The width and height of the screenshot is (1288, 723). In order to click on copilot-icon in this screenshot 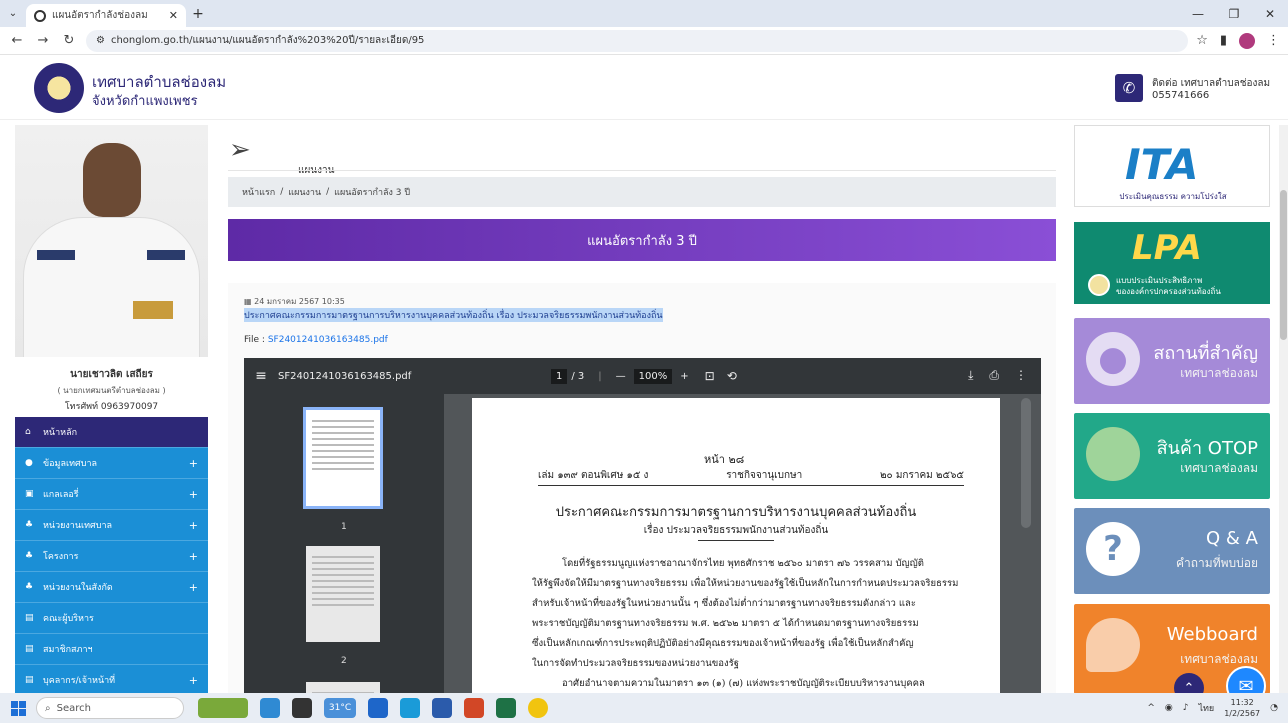, I will do `click(270, 708)`.